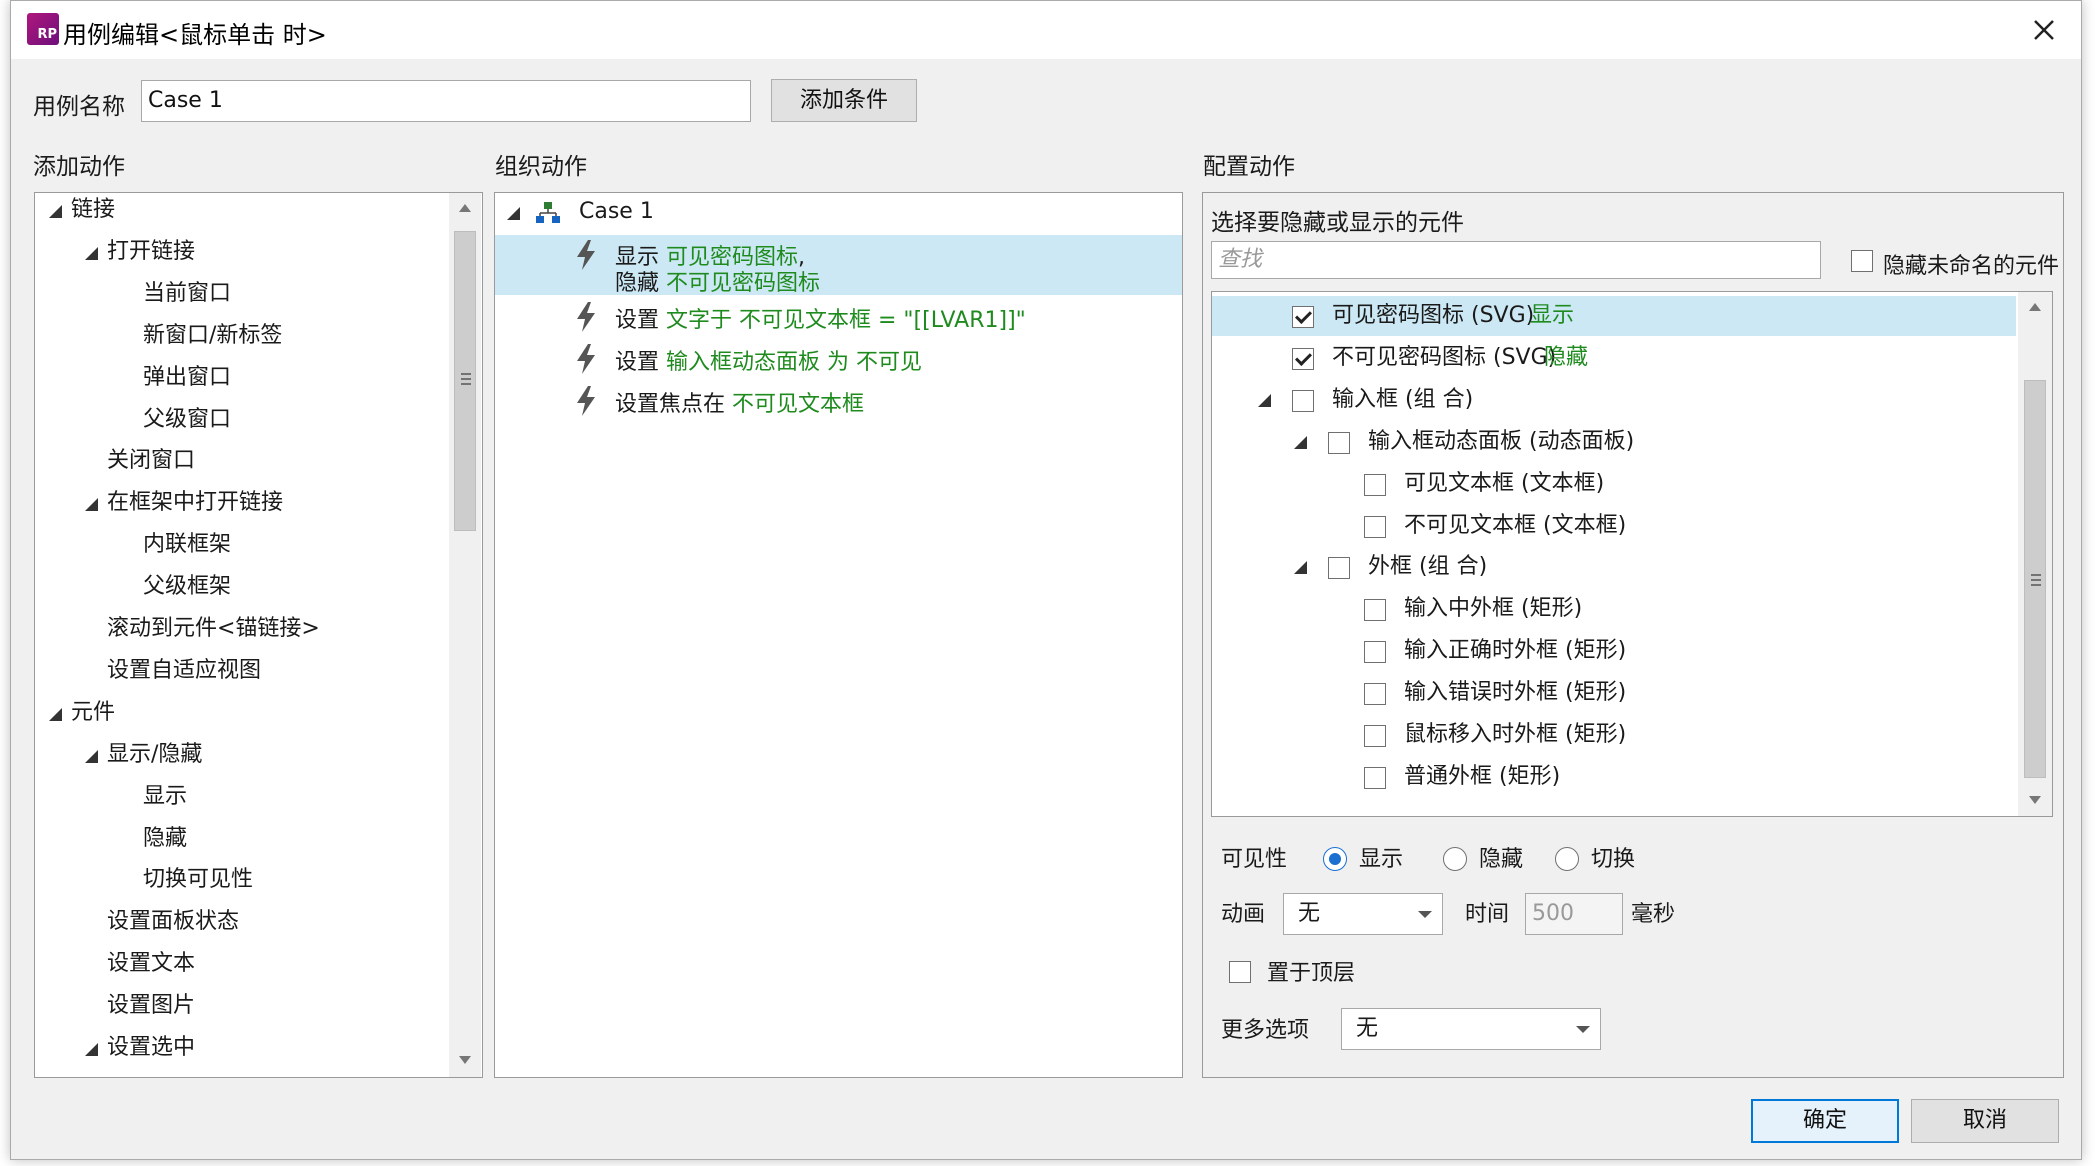 The height and width of the screenshot is (1166, 2095). I want to click on hide-unnamed-label: 隐藏未命名的元件, so click(1971, 266).